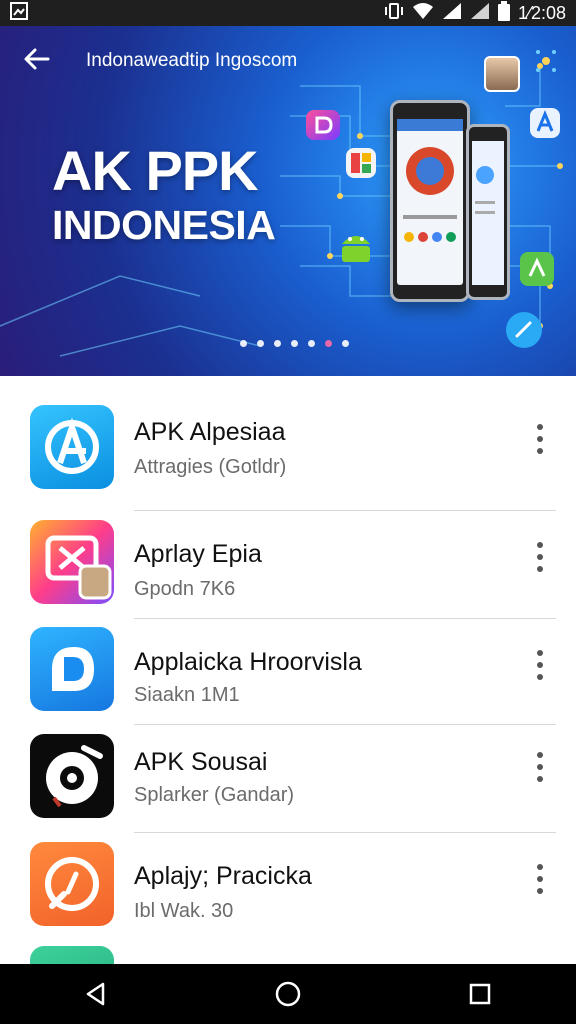 The height and width of the screenshot is (1024, 576). I want to click on wifi-icon, so click(423, 13).